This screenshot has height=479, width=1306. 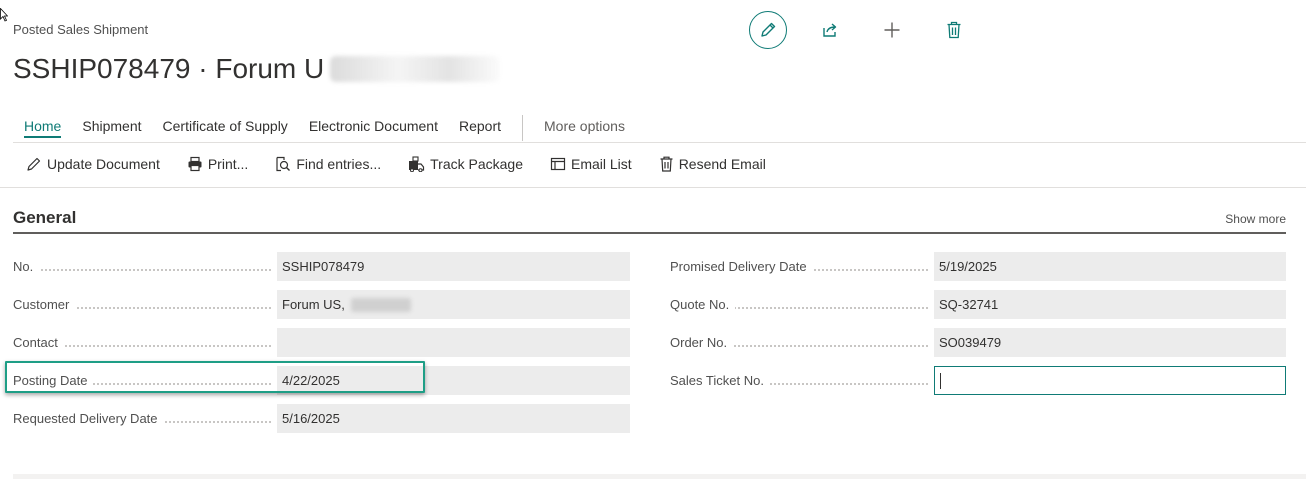 I want to click on field-no-value: SSHIP078479, so click(x=453, y=266).